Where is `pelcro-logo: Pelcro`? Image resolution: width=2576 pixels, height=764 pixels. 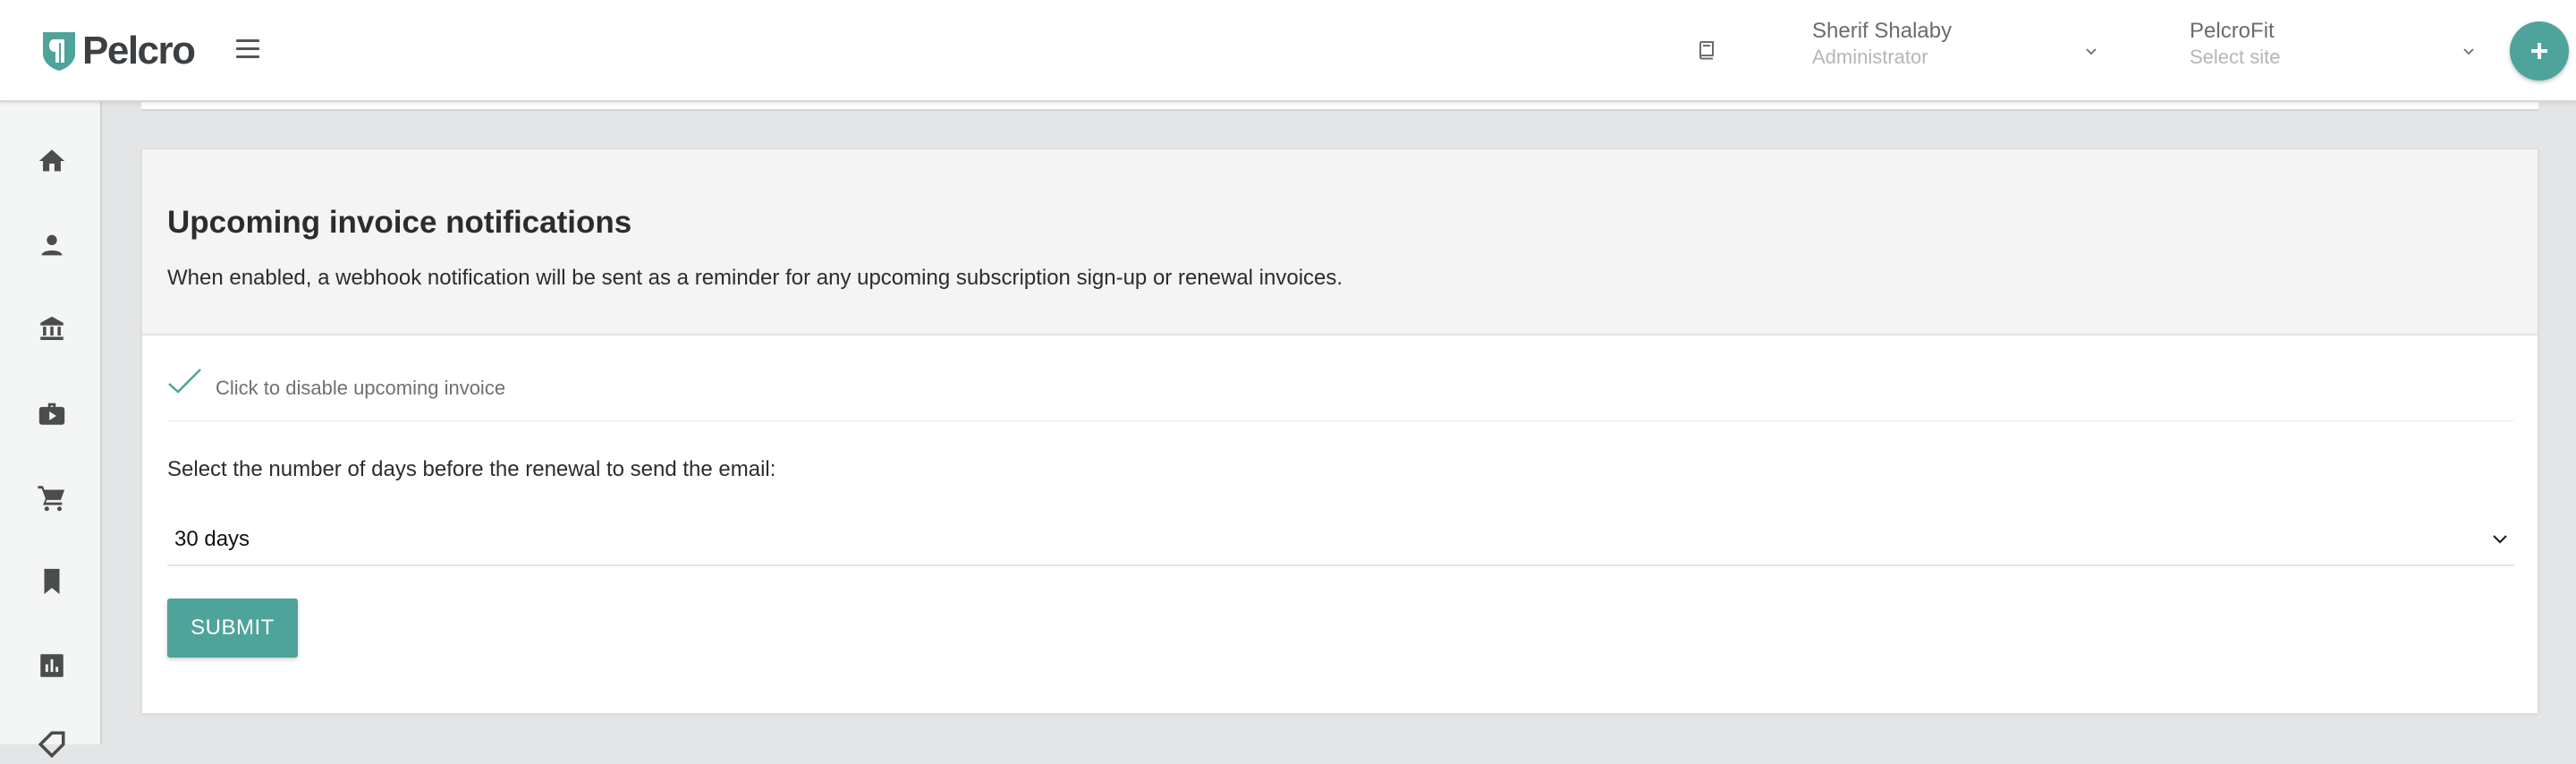 pelcro-logo: Pelcro is located at coordinates (118, 51).